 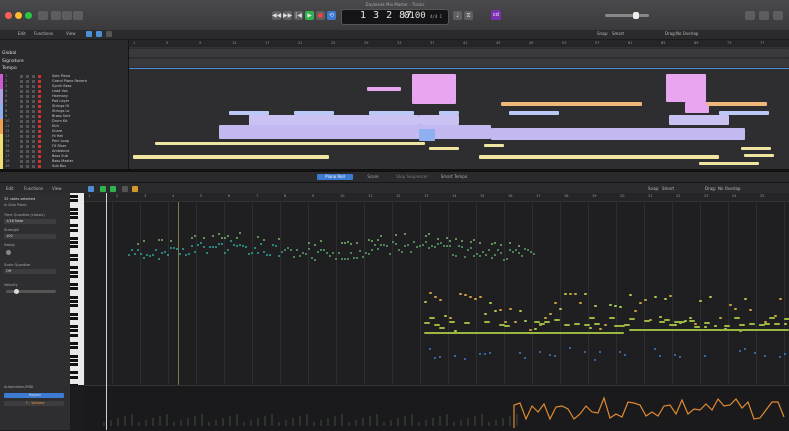 What do you see at coordinates (9, 53) in the screenshot?
I see `global-track-header: Global` at bounding box center [9, 53].